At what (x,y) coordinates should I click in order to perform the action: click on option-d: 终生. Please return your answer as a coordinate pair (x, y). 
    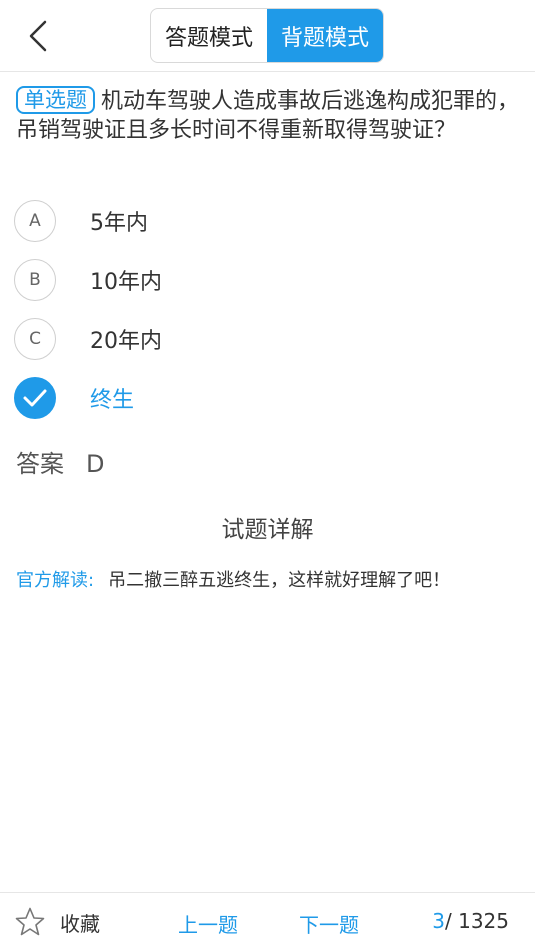
    Looking at the image, I should click on (264, 398).